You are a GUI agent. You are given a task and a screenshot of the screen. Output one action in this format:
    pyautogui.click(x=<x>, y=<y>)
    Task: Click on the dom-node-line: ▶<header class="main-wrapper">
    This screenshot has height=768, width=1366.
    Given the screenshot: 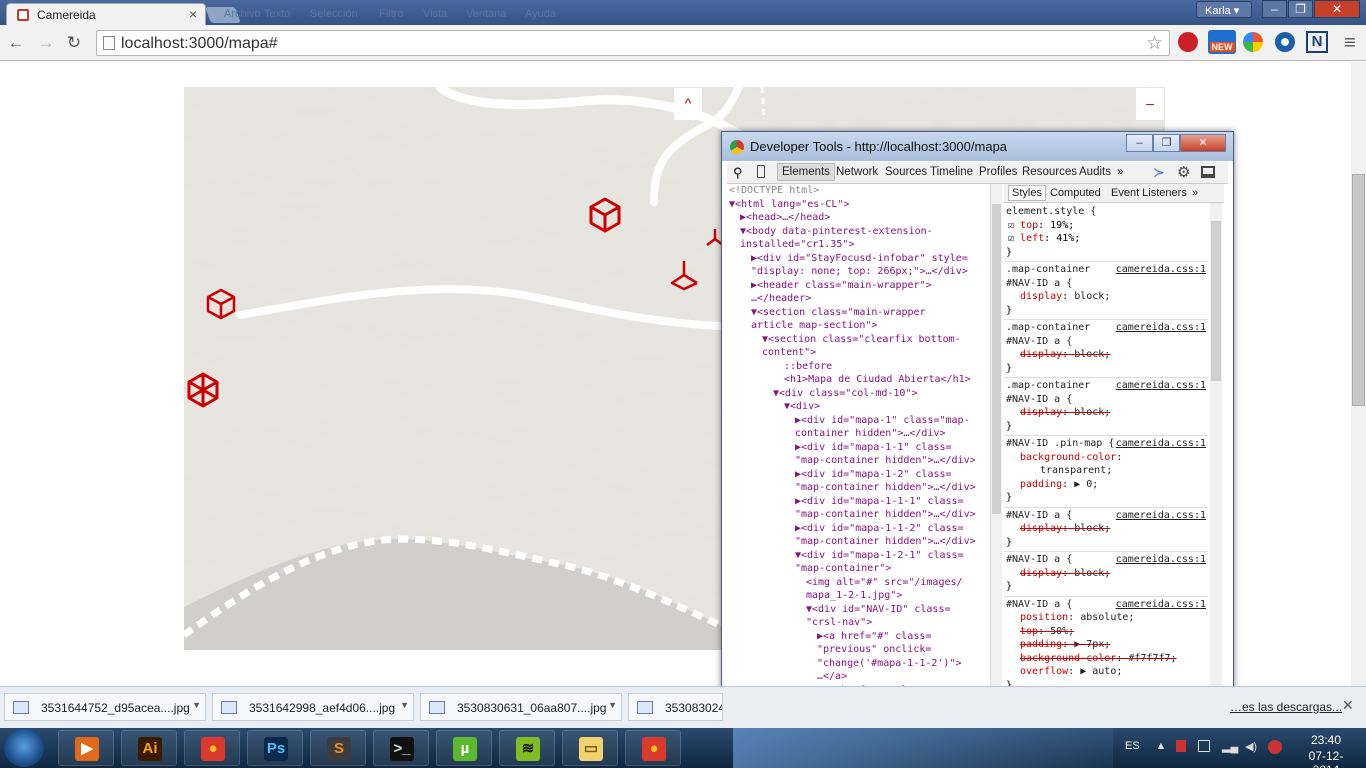 What is the action you would take?
    pyautogui.click(x=858, y=286)
    